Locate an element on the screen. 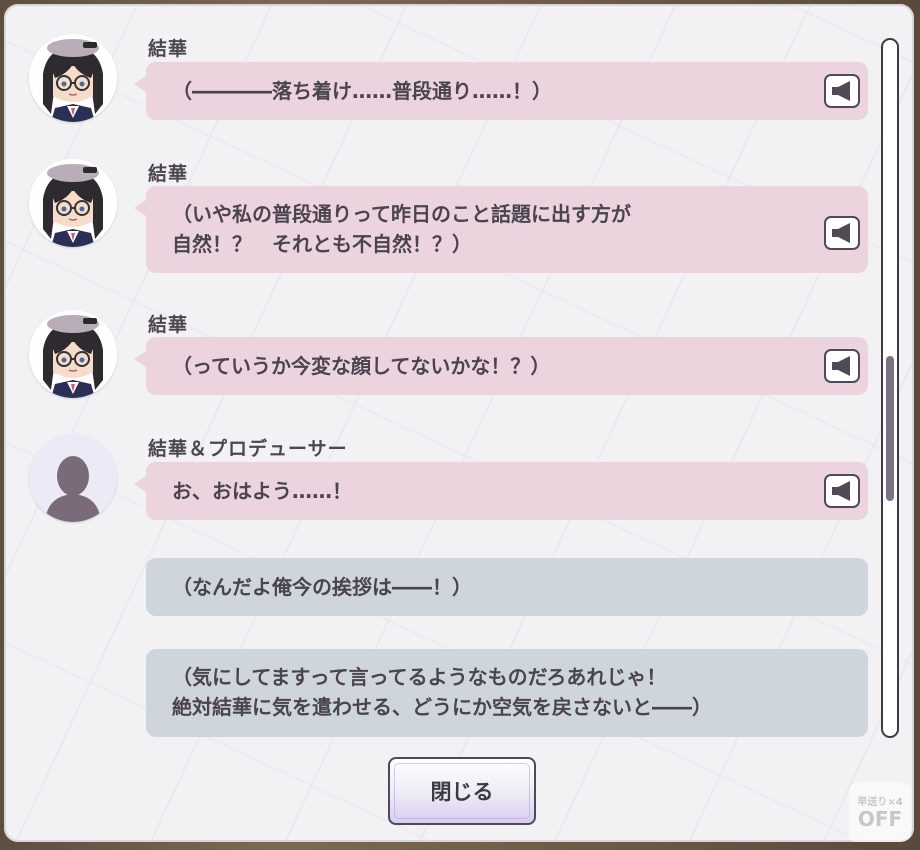 The image size is (920, 850). dialogue-bubble: （っていうか今変な顔してないかな！？） is located at coordinates (501, 366).